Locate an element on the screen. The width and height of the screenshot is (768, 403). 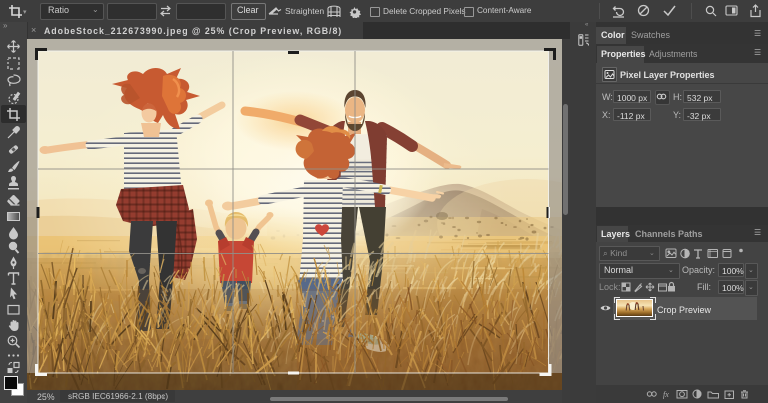
svg-text: fx is located at coordinates (666, 394).